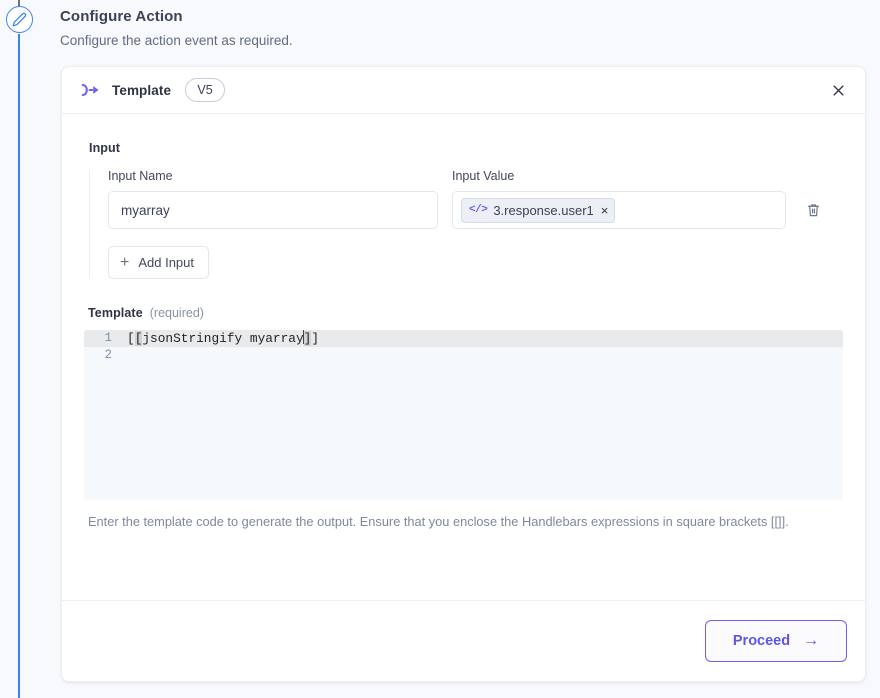 The height and width of the screenshot is (698, 880). Describe the element at coordinates (811, 640) in the screenshot. I see `arrow-right-icon: →` at that location.